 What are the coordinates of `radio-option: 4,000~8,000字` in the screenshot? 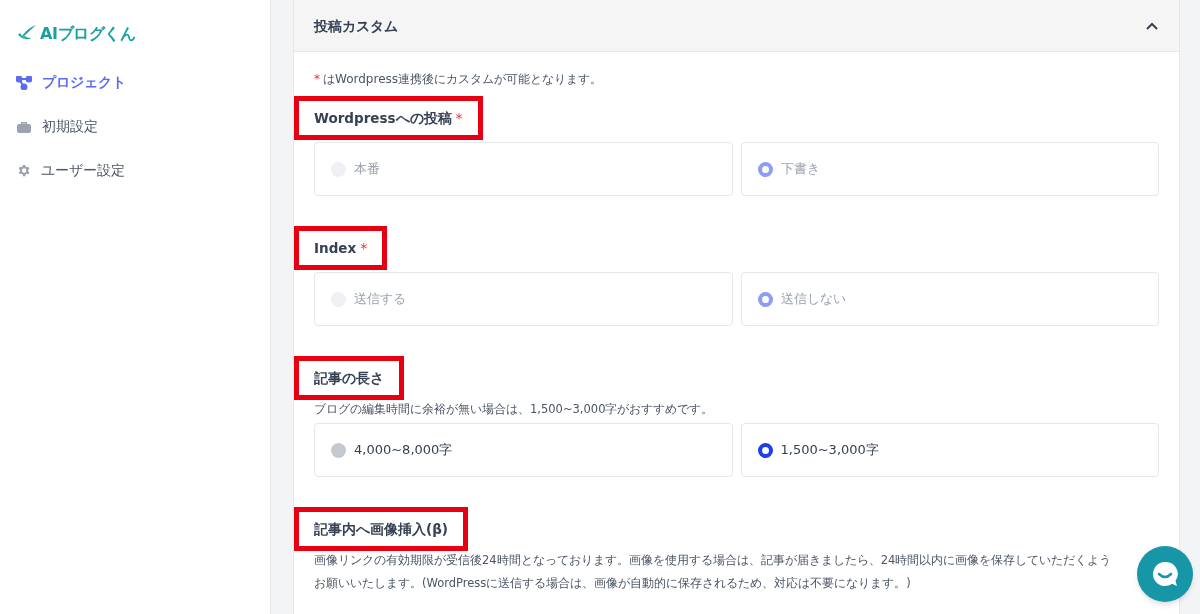 It's located at (523, 450).